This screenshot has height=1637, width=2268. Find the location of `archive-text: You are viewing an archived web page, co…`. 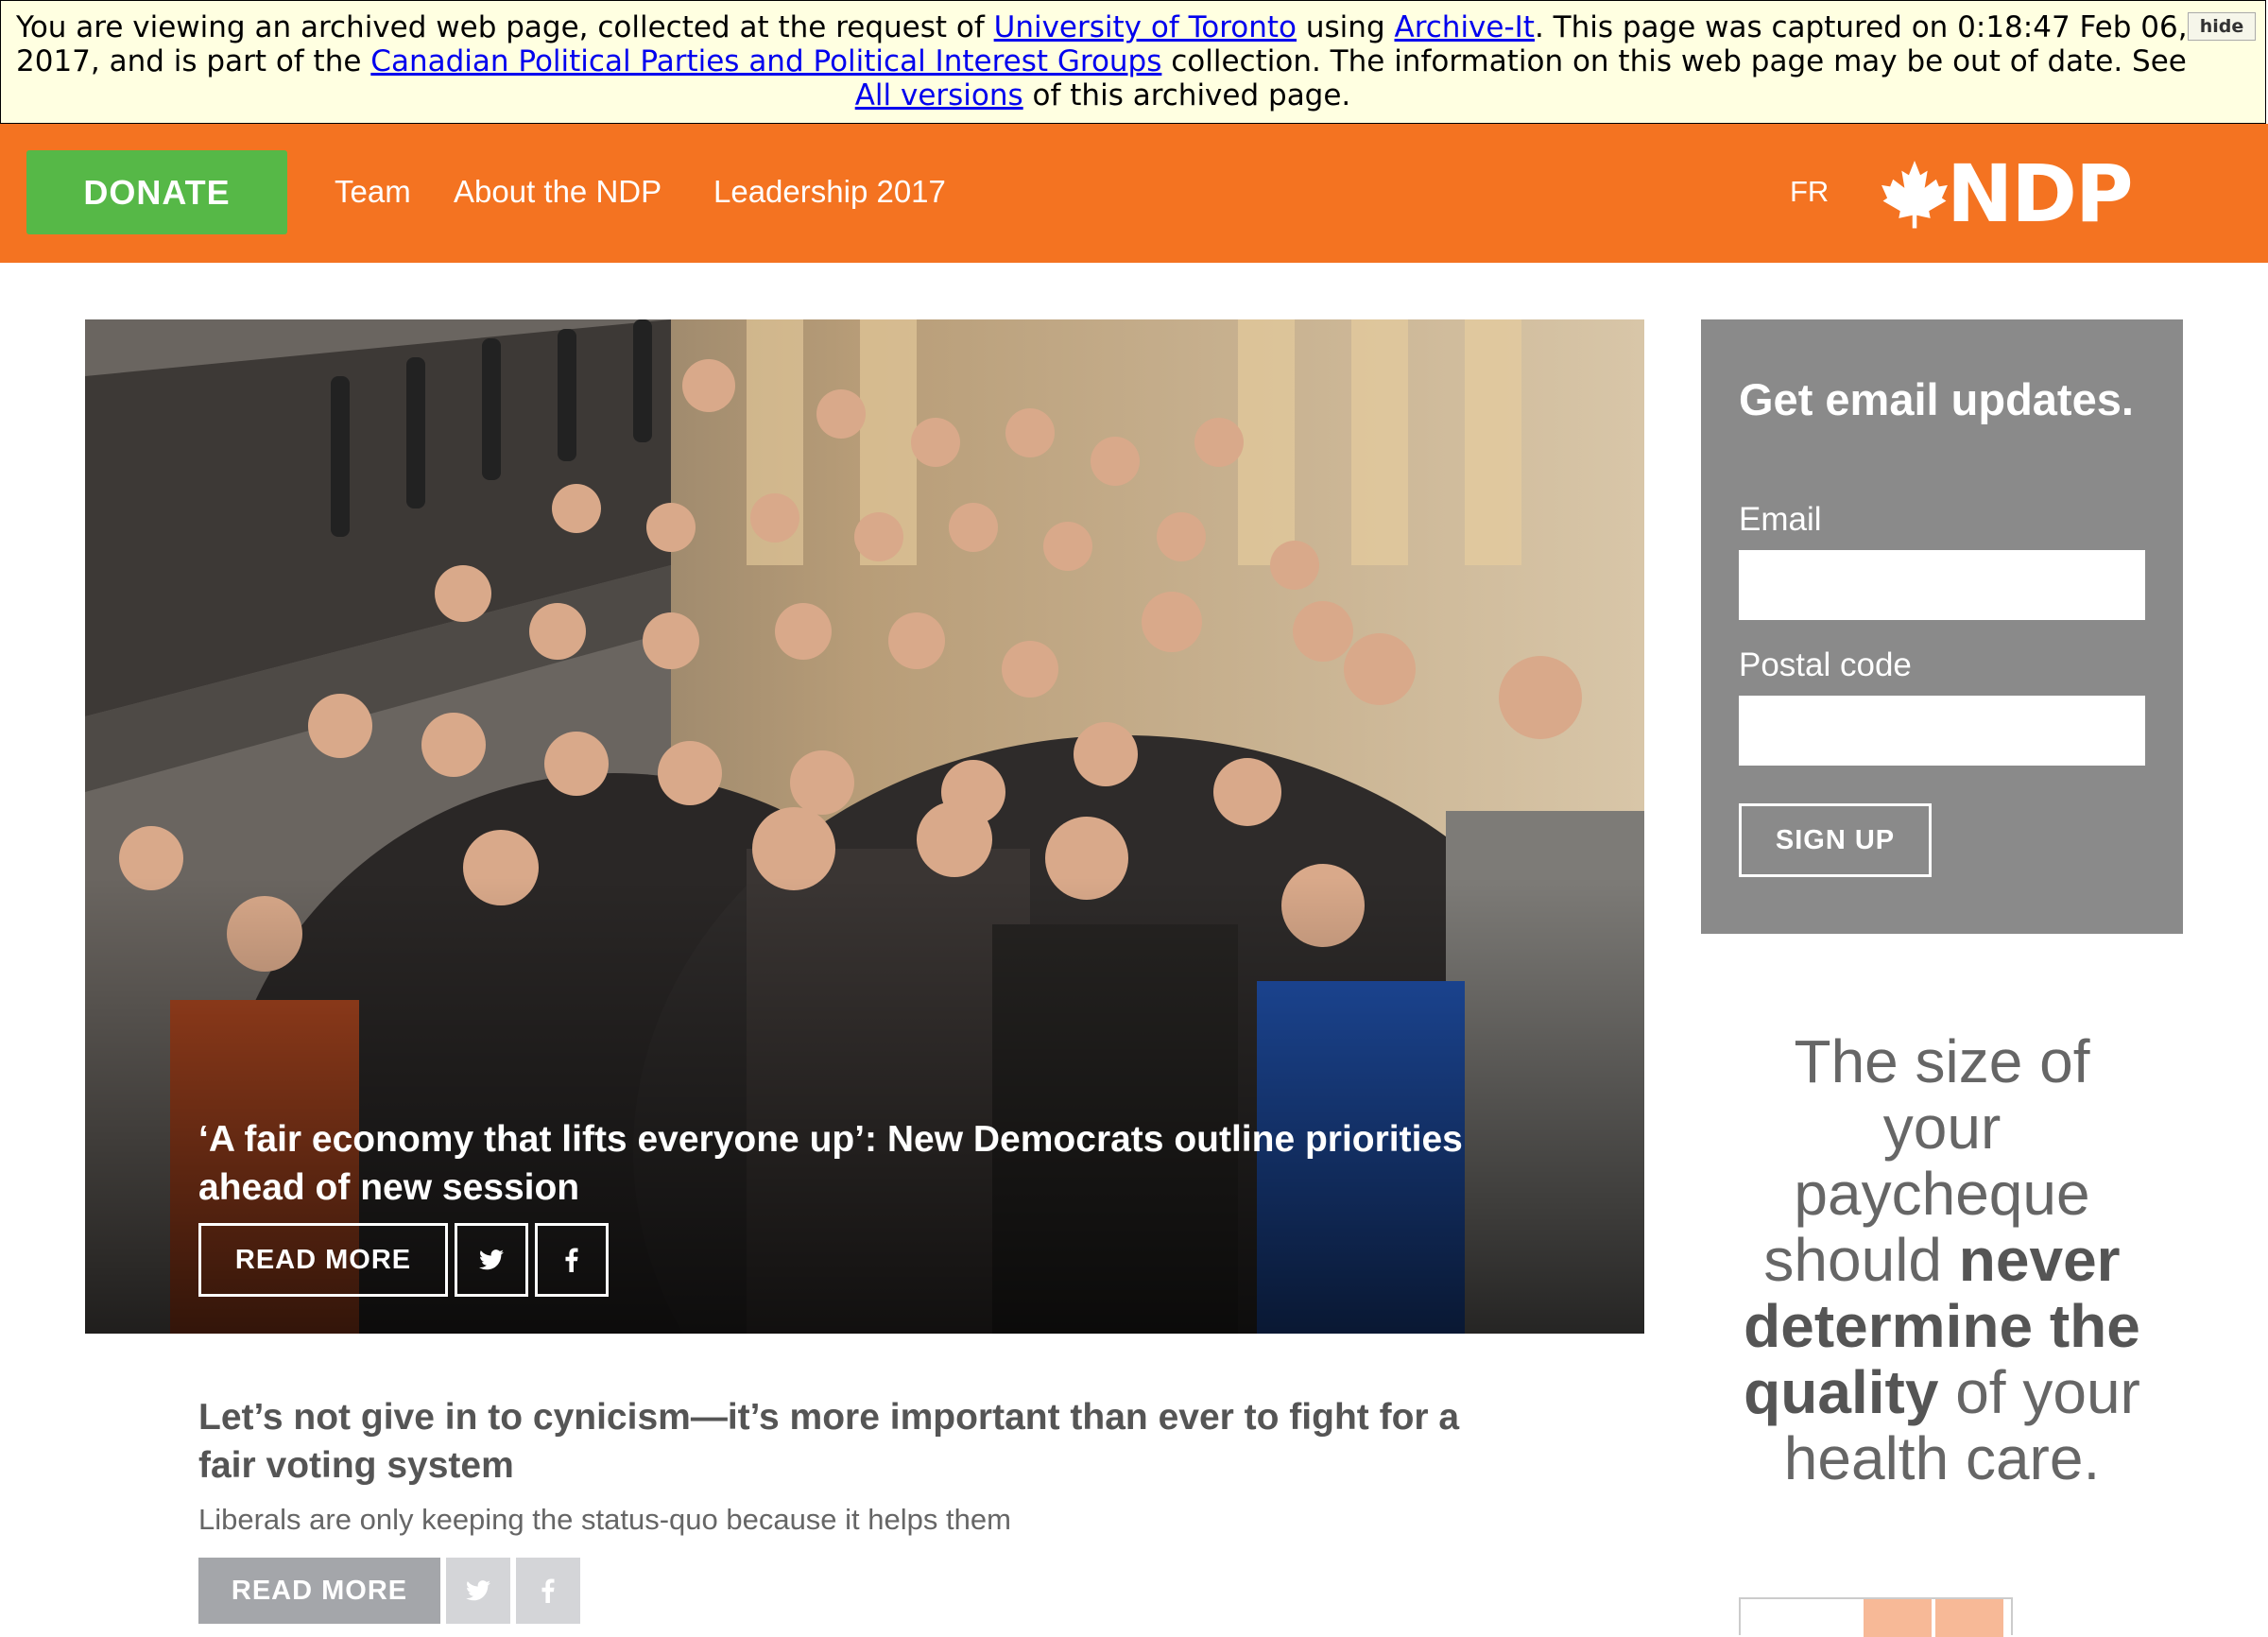

archive-text: You are viewing an archived web page, co… is located at coordinates (505, 27).